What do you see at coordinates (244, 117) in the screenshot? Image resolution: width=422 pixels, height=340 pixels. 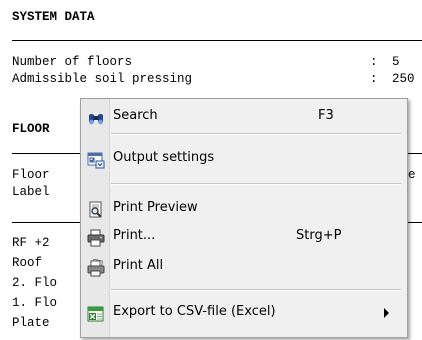 I see `menu-item-search: Search F3` at bounding box center [244, 117].